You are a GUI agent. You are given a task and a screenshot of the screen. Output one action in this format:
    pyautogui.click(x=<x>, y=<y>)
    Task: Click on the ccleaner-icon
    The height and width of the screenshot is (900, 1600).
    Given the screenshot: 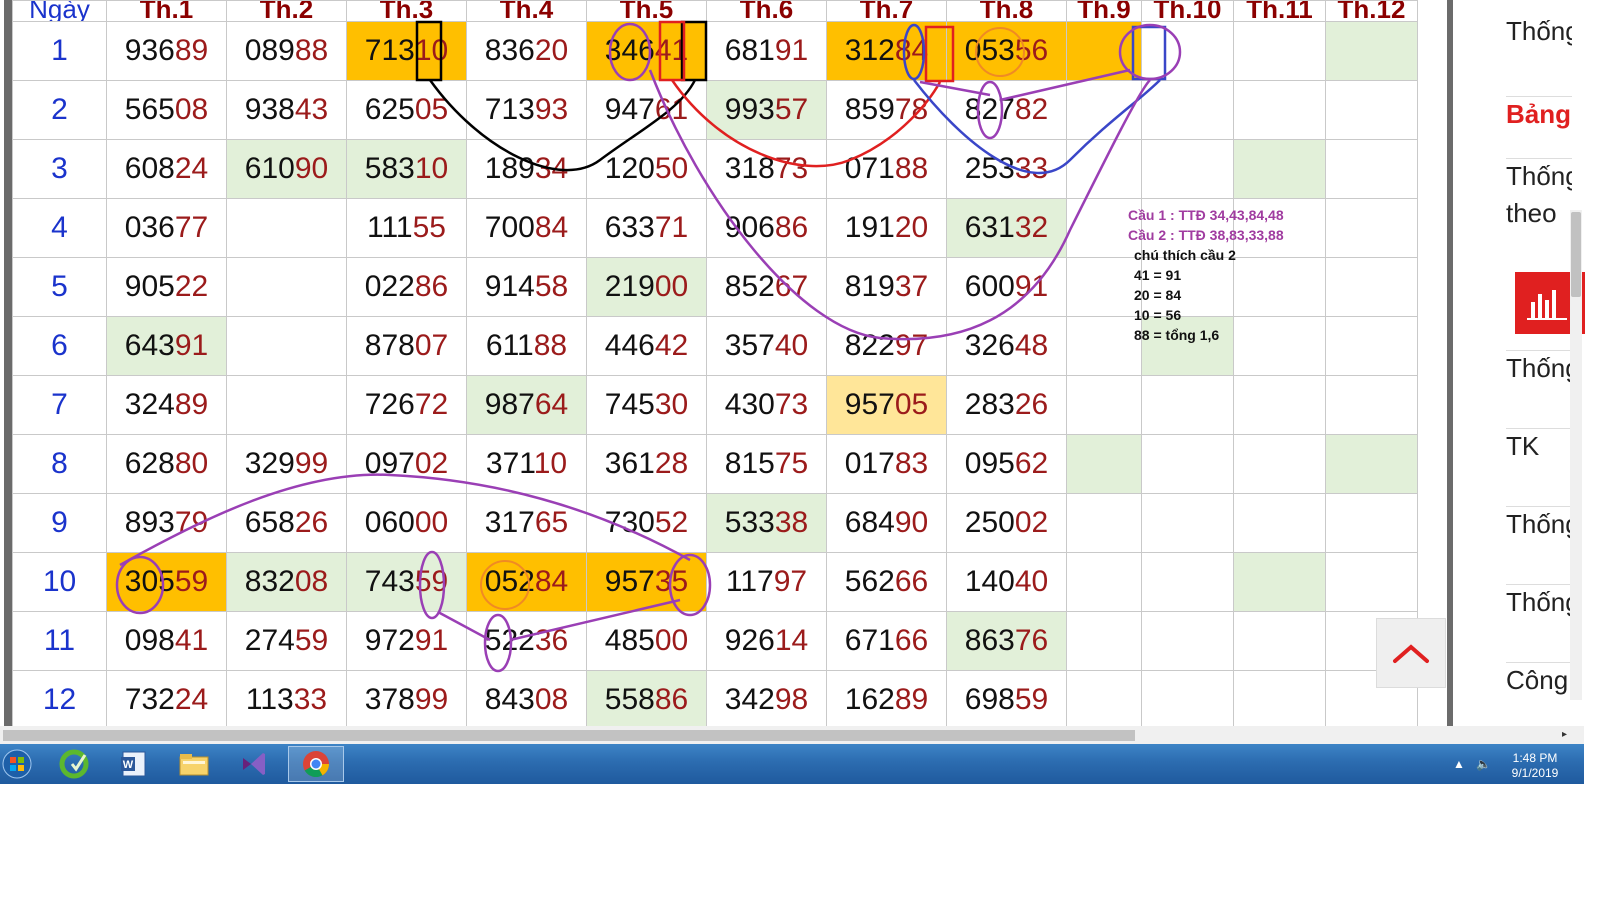 What is the action you would take?
    pyautogui.click(x=74, y=764)
    